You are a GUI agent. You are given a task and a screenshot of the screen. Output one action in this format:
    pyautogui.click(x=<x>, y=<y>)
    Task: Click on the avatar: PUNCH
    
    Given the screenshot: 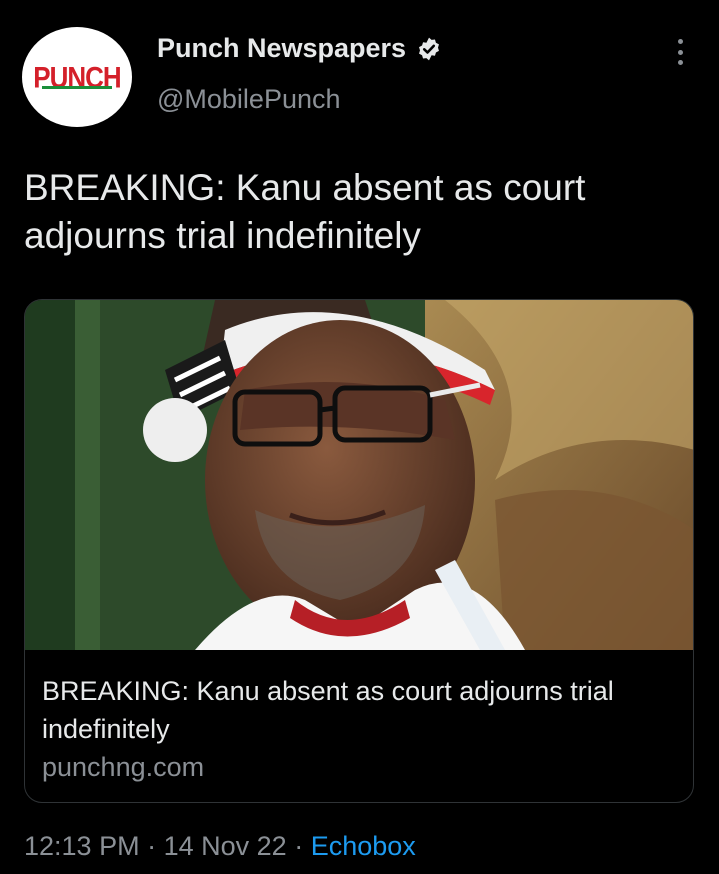 What is the action you would take?
    pyautogui.click(x=77, y=77)
    